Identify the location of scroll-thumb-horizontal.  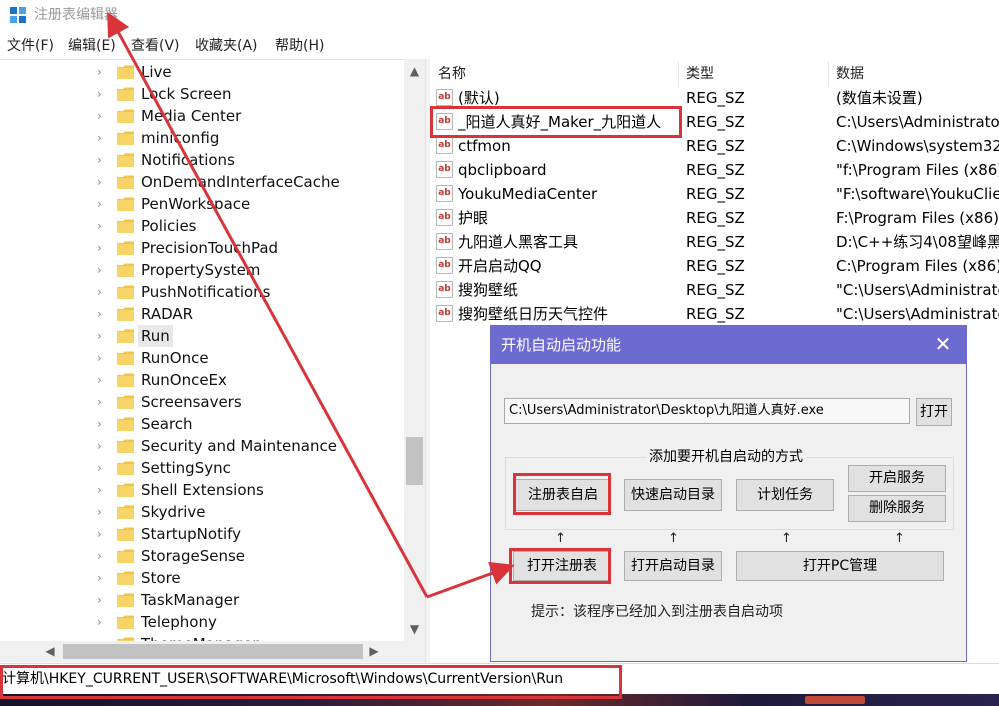
(213, 651).